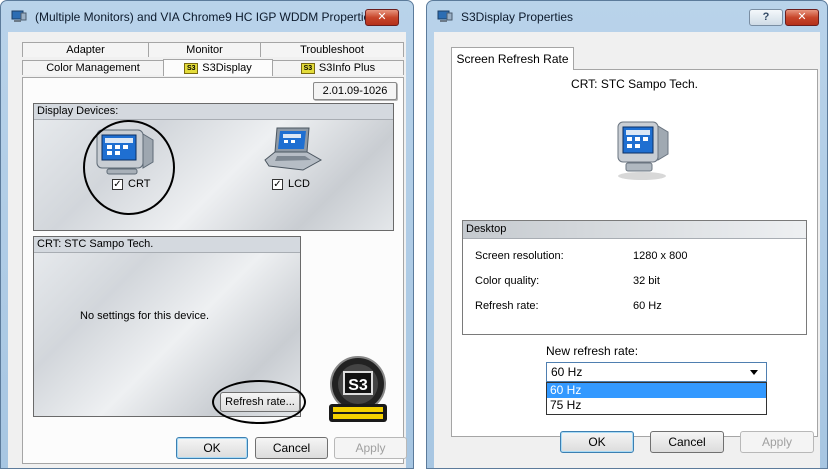 This screenshot has height=469, width=828. What do you see at coordinates (299, 184) in the screenshot?
I see `lcd-label: LCD` at bounding box center [299, 184].